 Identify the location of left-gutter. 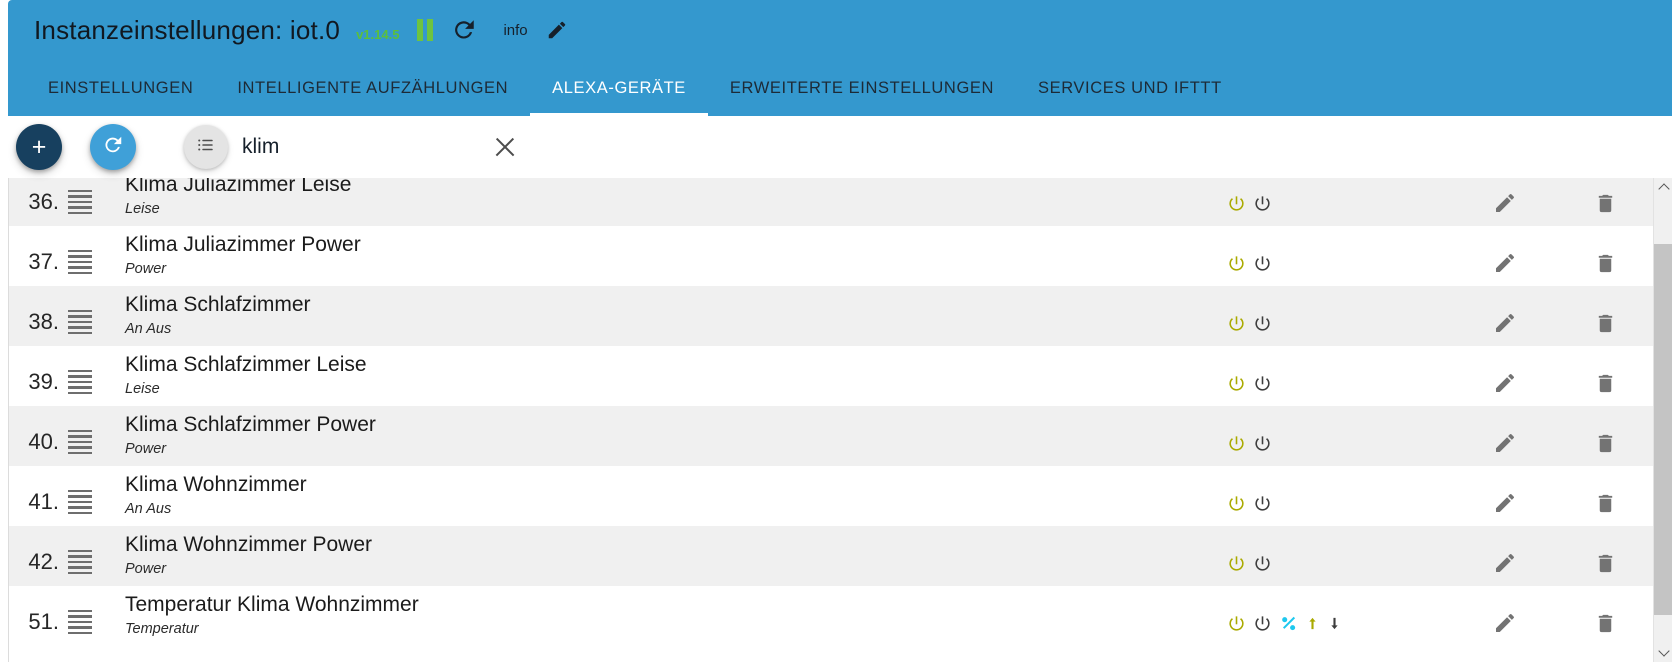
(4, 389).